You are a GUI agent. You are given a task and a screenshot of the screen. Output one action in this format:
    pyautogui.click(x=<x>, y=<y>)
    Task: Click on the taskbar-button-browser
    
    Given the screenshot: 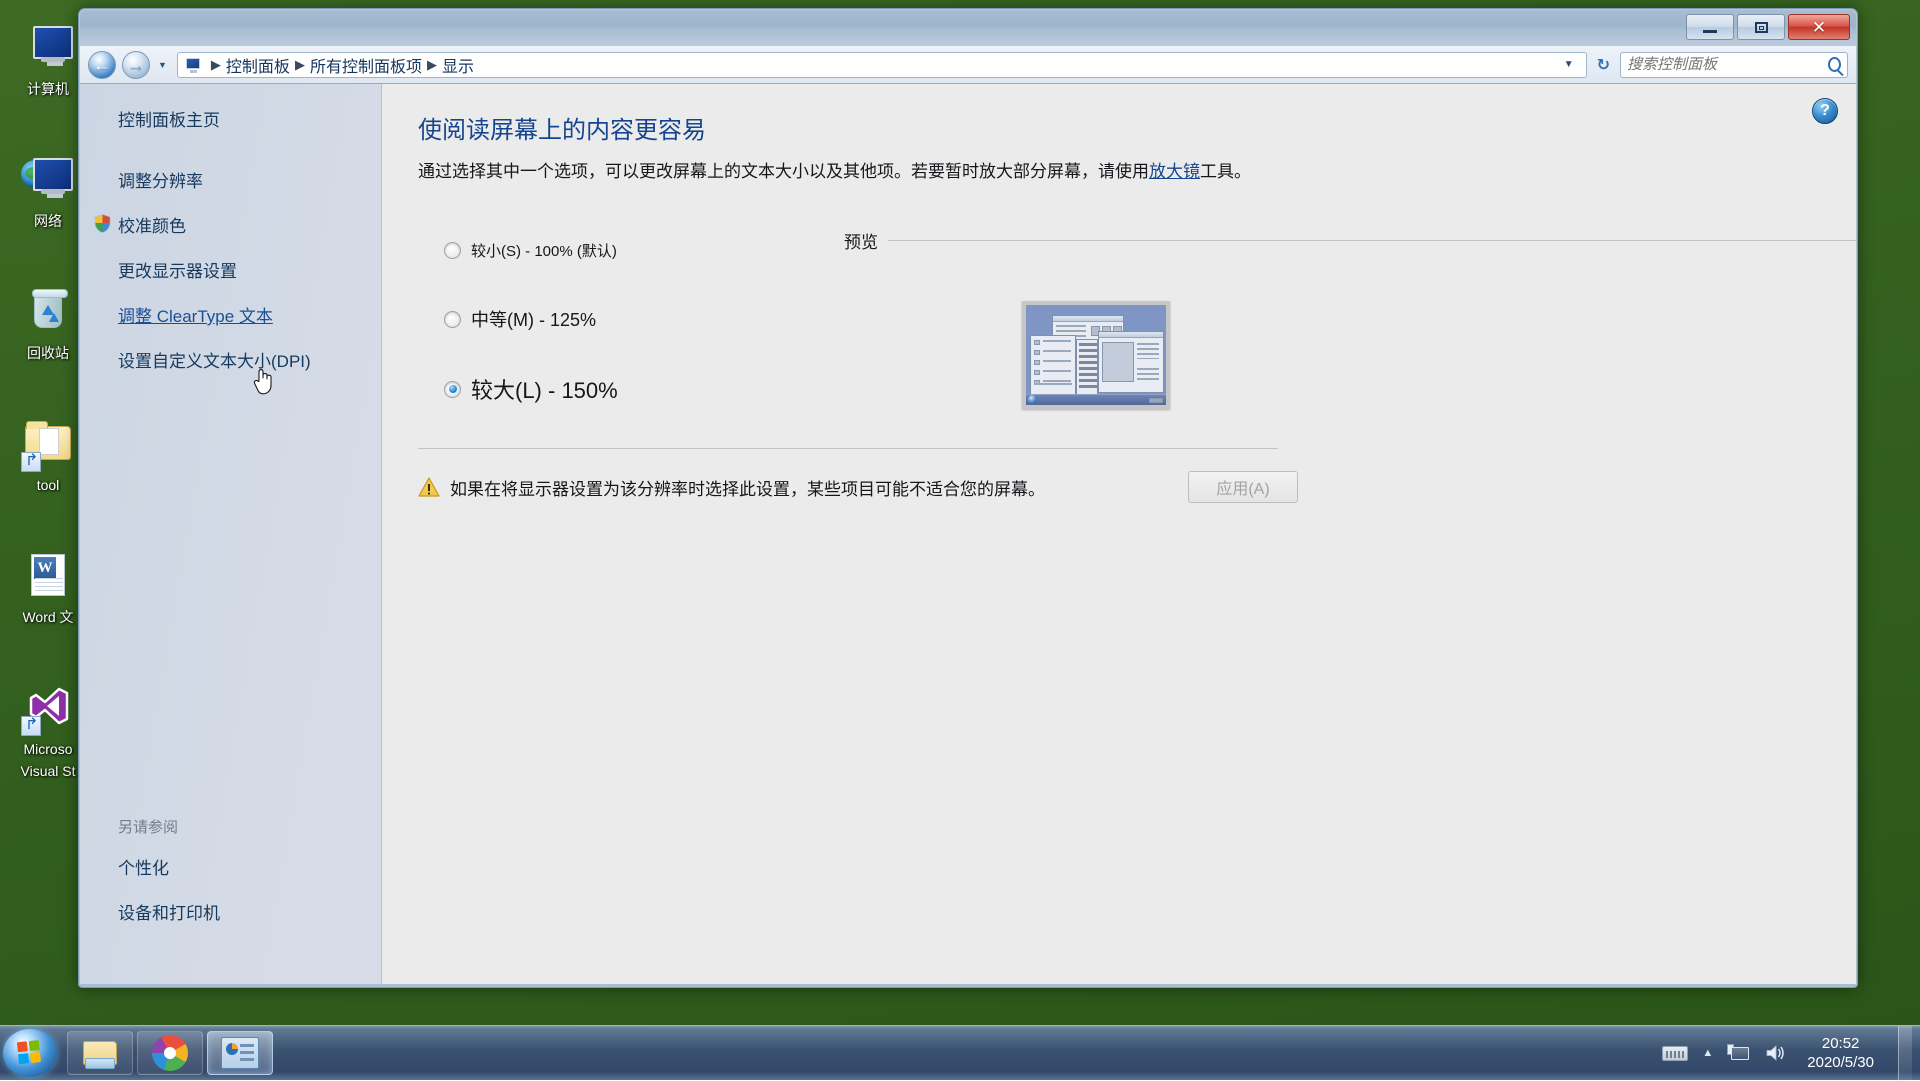 What is the action you would take?
    pyautogui.click(x=170, y=1053)
    